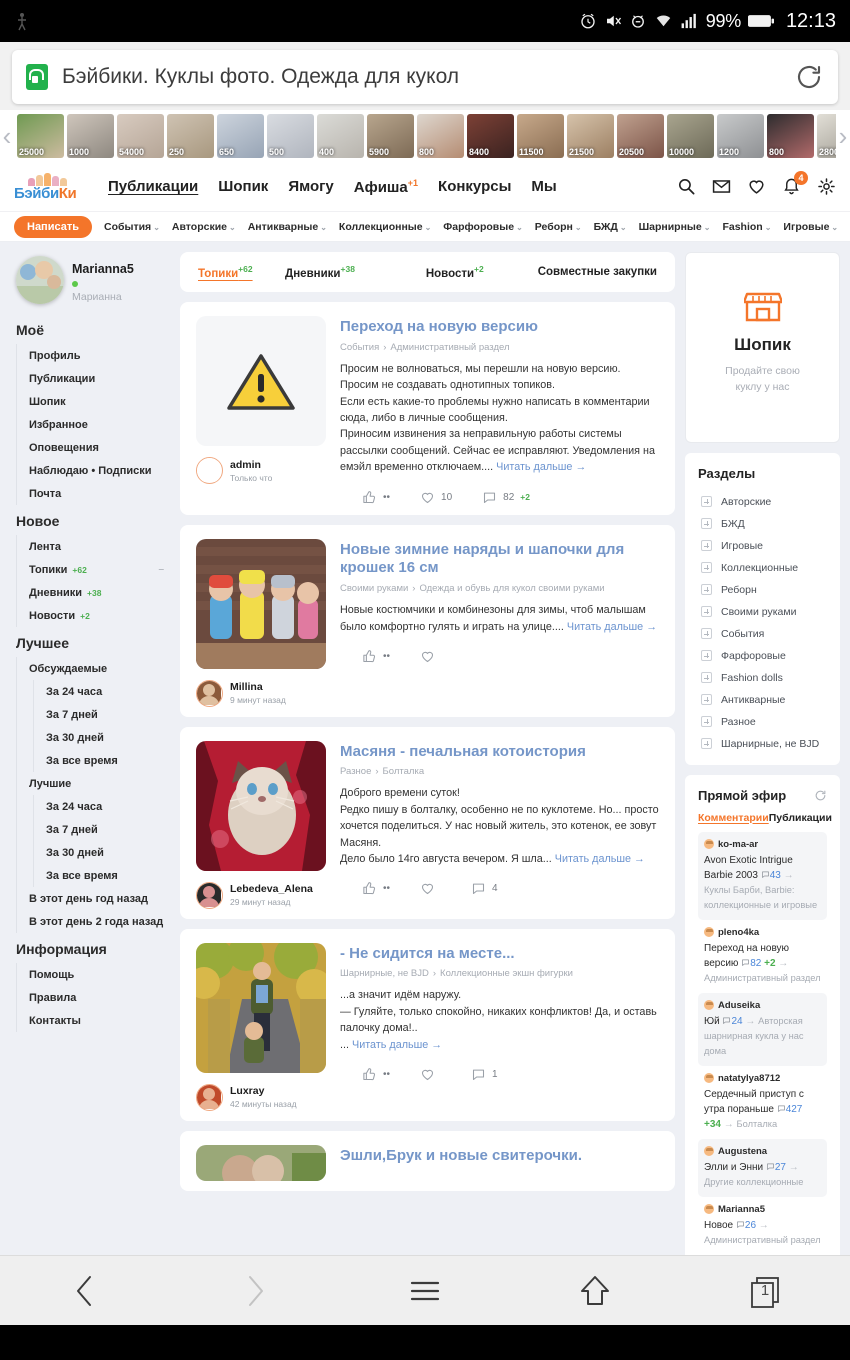 The height and width of the screenshot is (1360, 850). What do you see at coordinates (209, 1097) in the screenshot?
I see `avatar` at bounding box center [209, 1097].